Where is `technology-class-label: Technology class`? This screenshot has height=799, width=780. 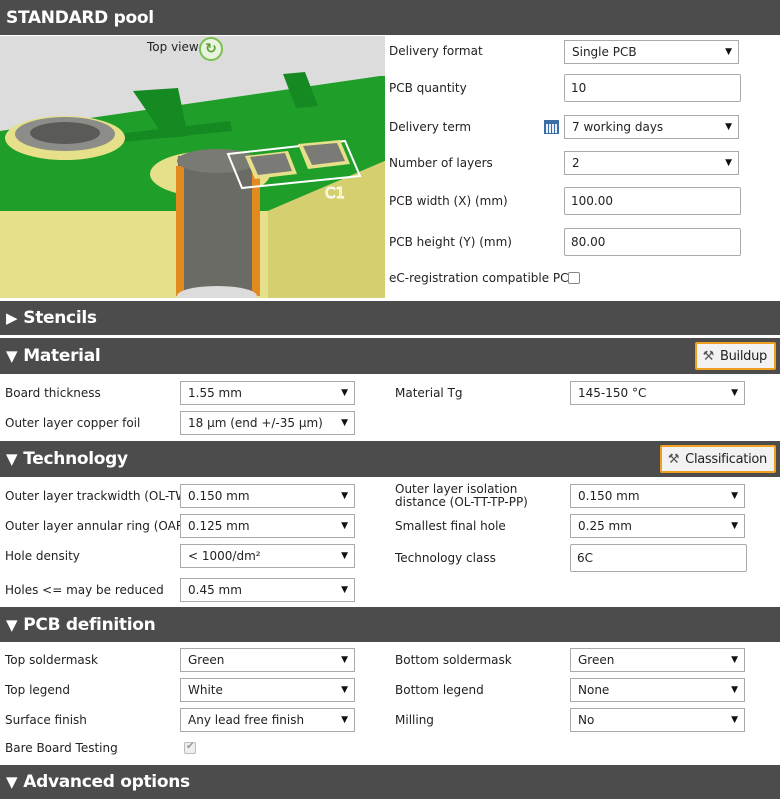
technology-class-label: Technology class is located at coordinates (445, 558).